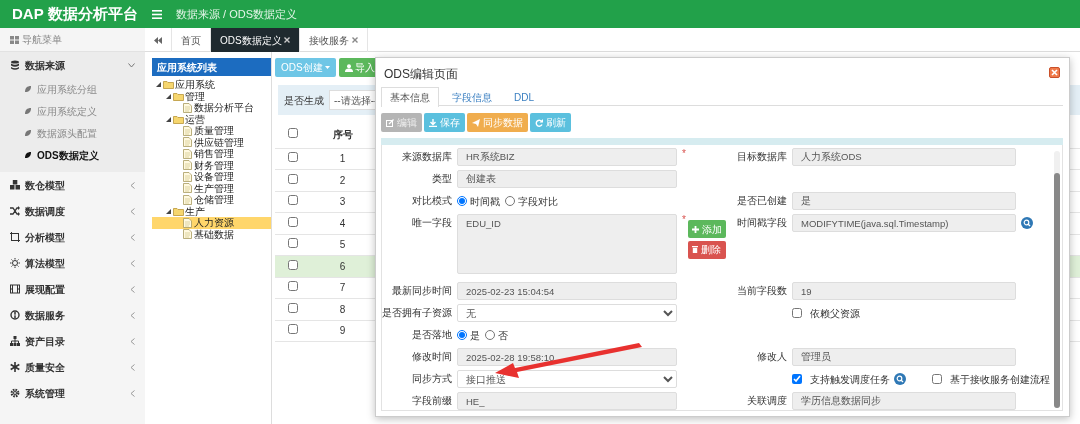 The width and height of the screenshot is (1080, 424). Describe the element at coordinates (334, 40) in the screenshot. I see `tab: 接收服务` at that location.